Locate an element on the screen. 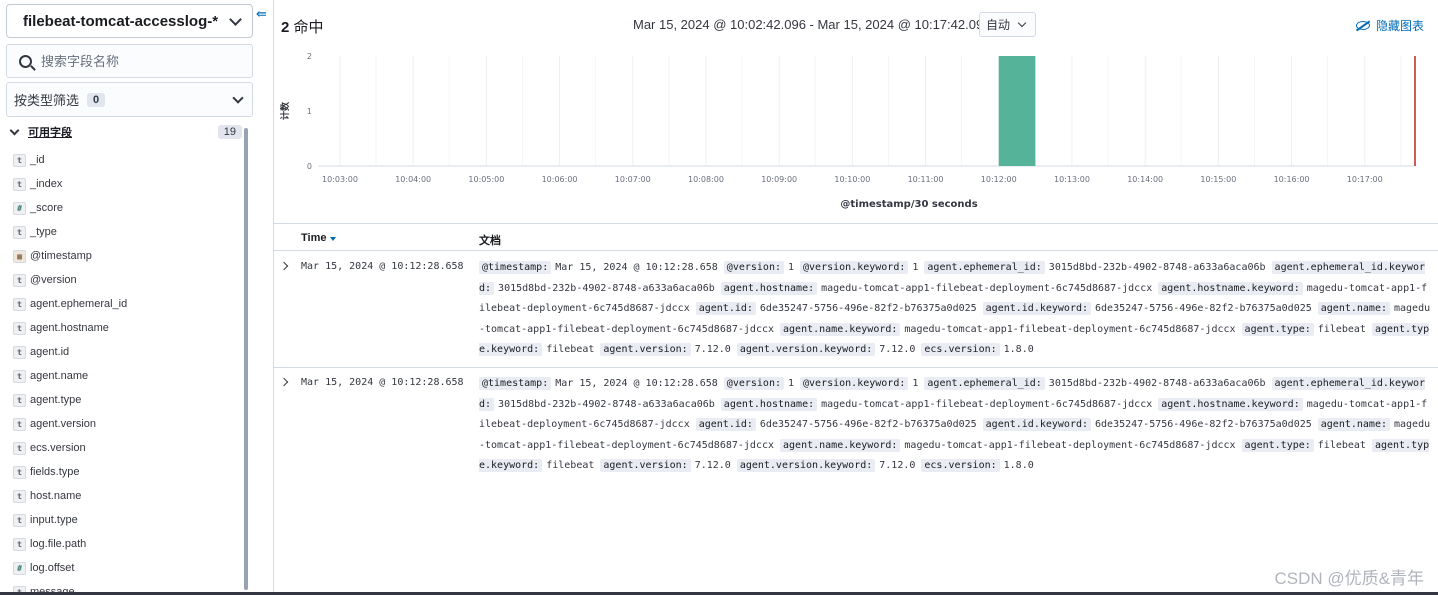 The height and width of the screenshot is (595, 1438). x-tick-label: 10:06:00 is located at coordinates (560, 179).